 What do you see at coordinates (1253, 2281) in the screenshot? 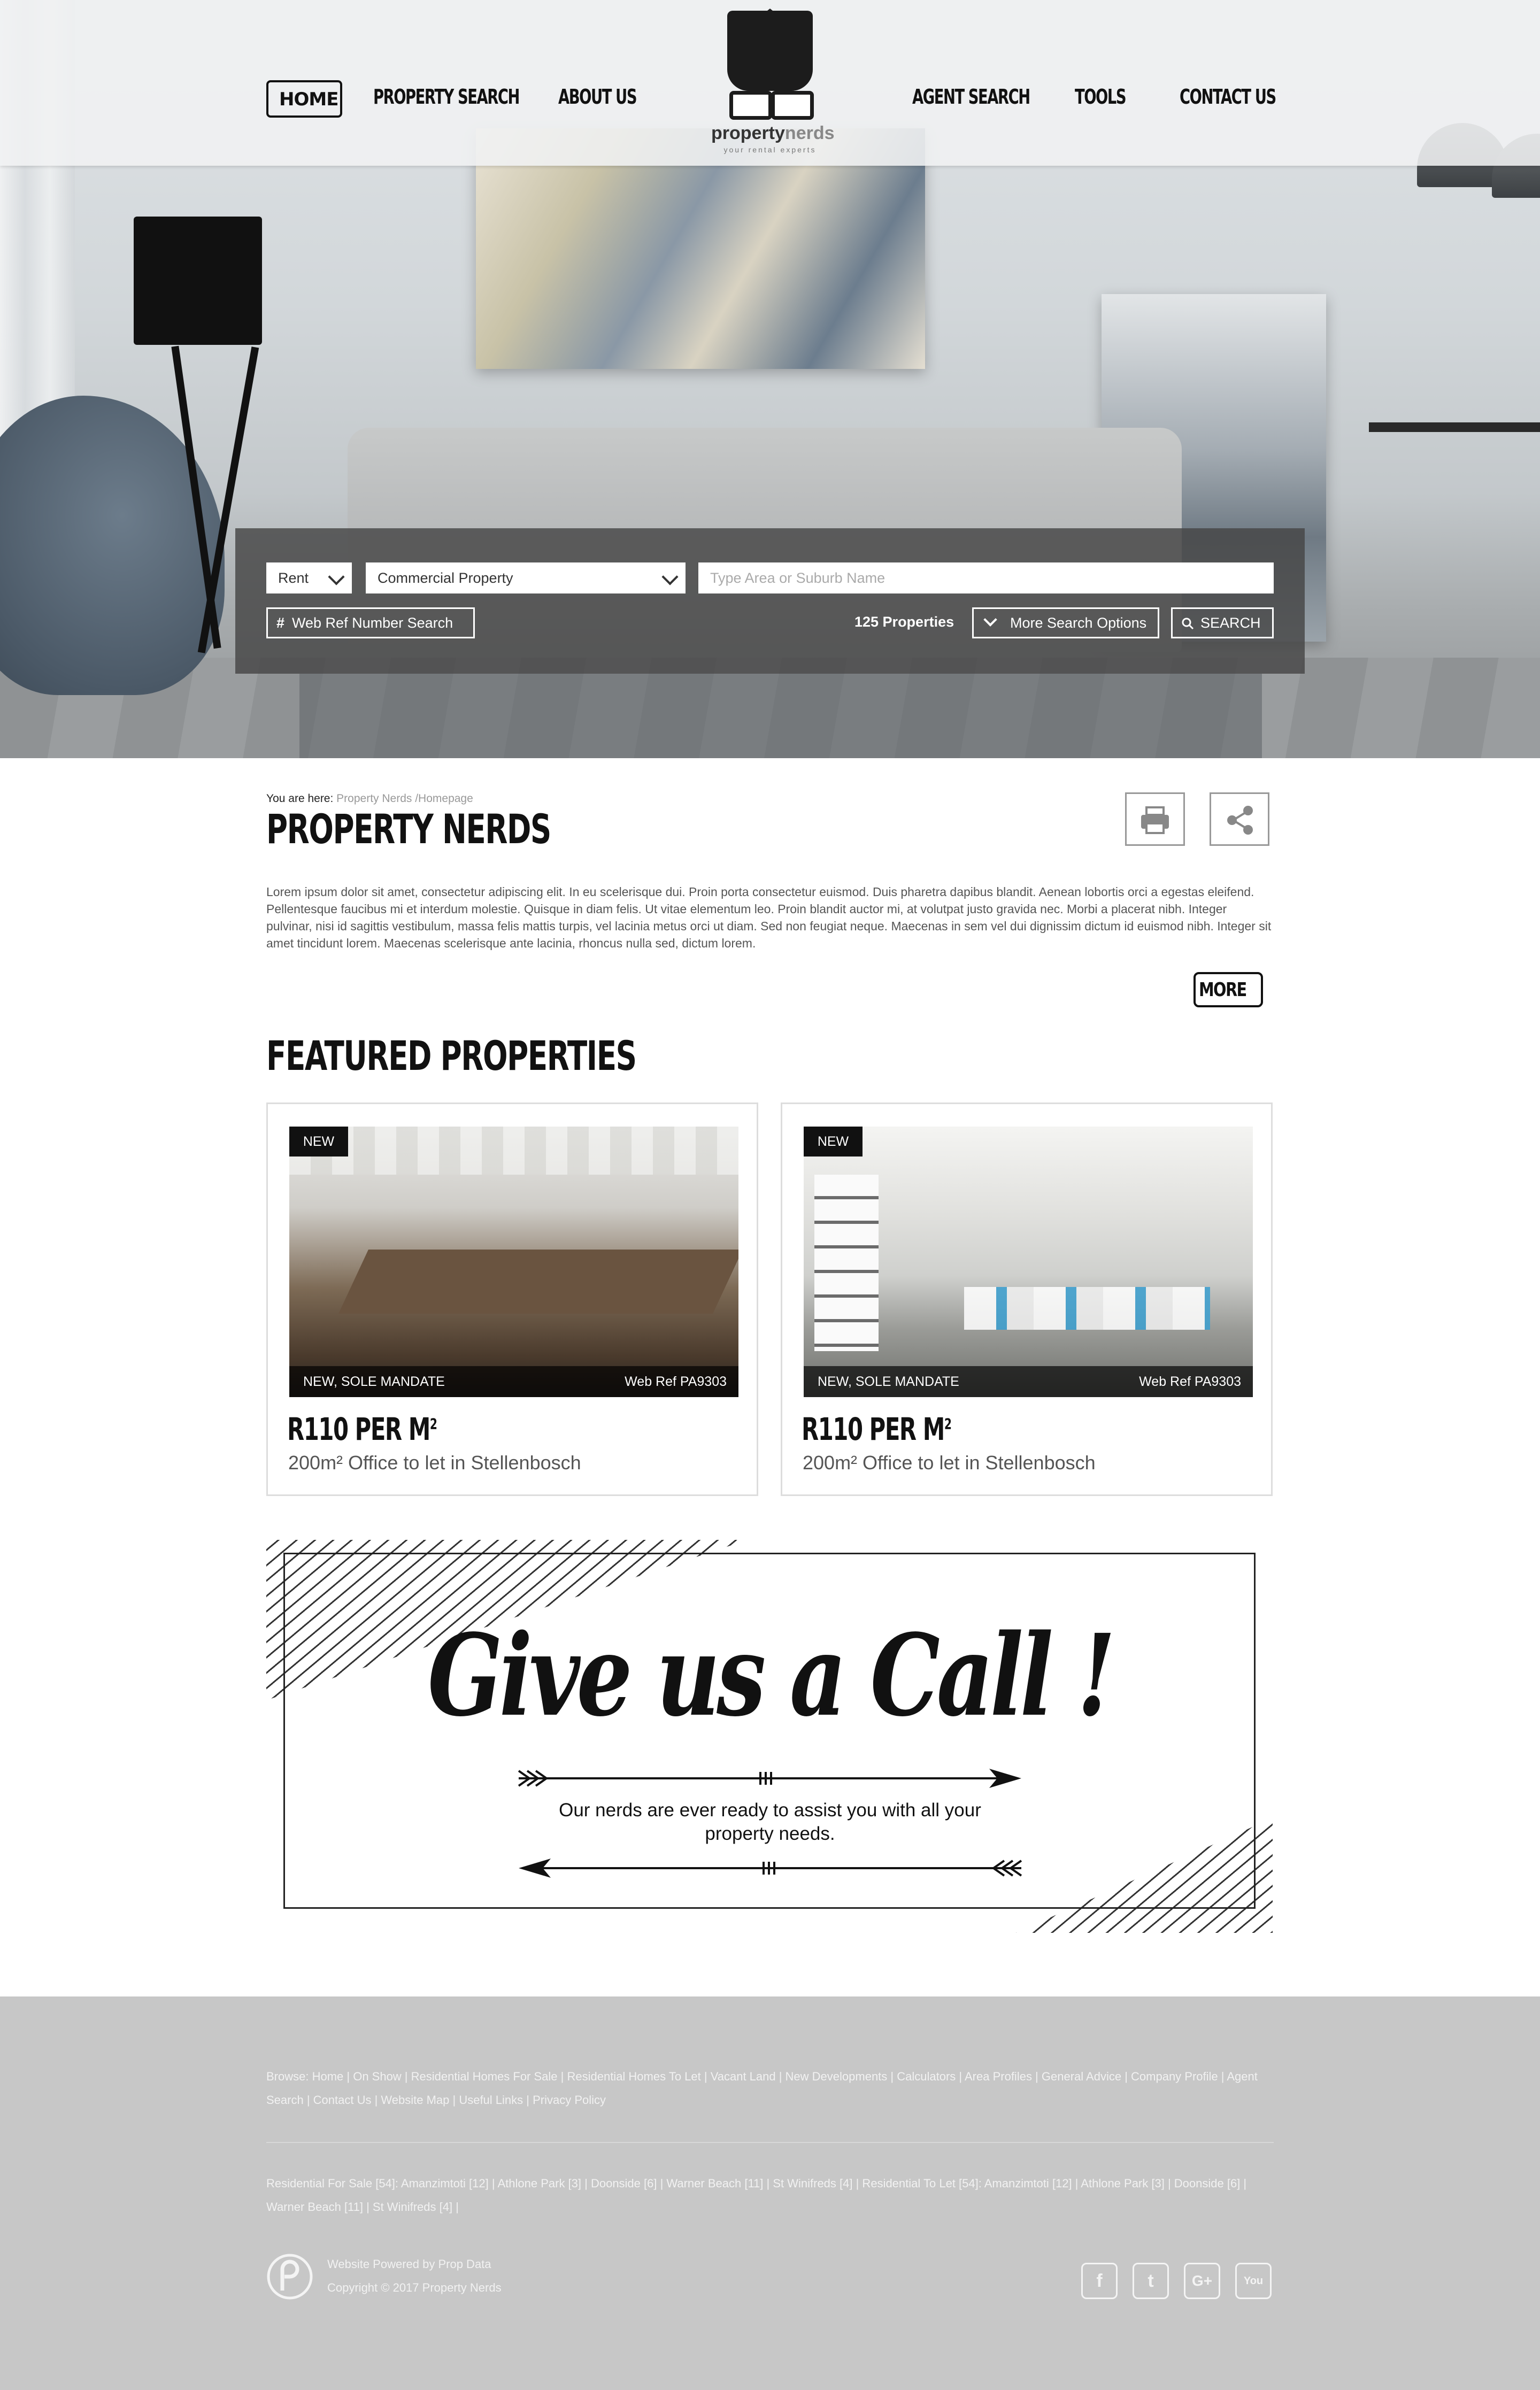
I see `youtube-icon: You` at bounding box center [1253, 2281].